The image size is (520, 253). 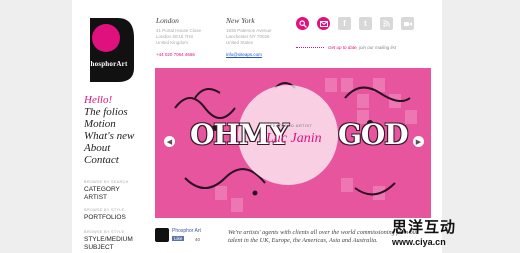 I want to click on nav-item-motion: Motion, so click(x=109, y=124).